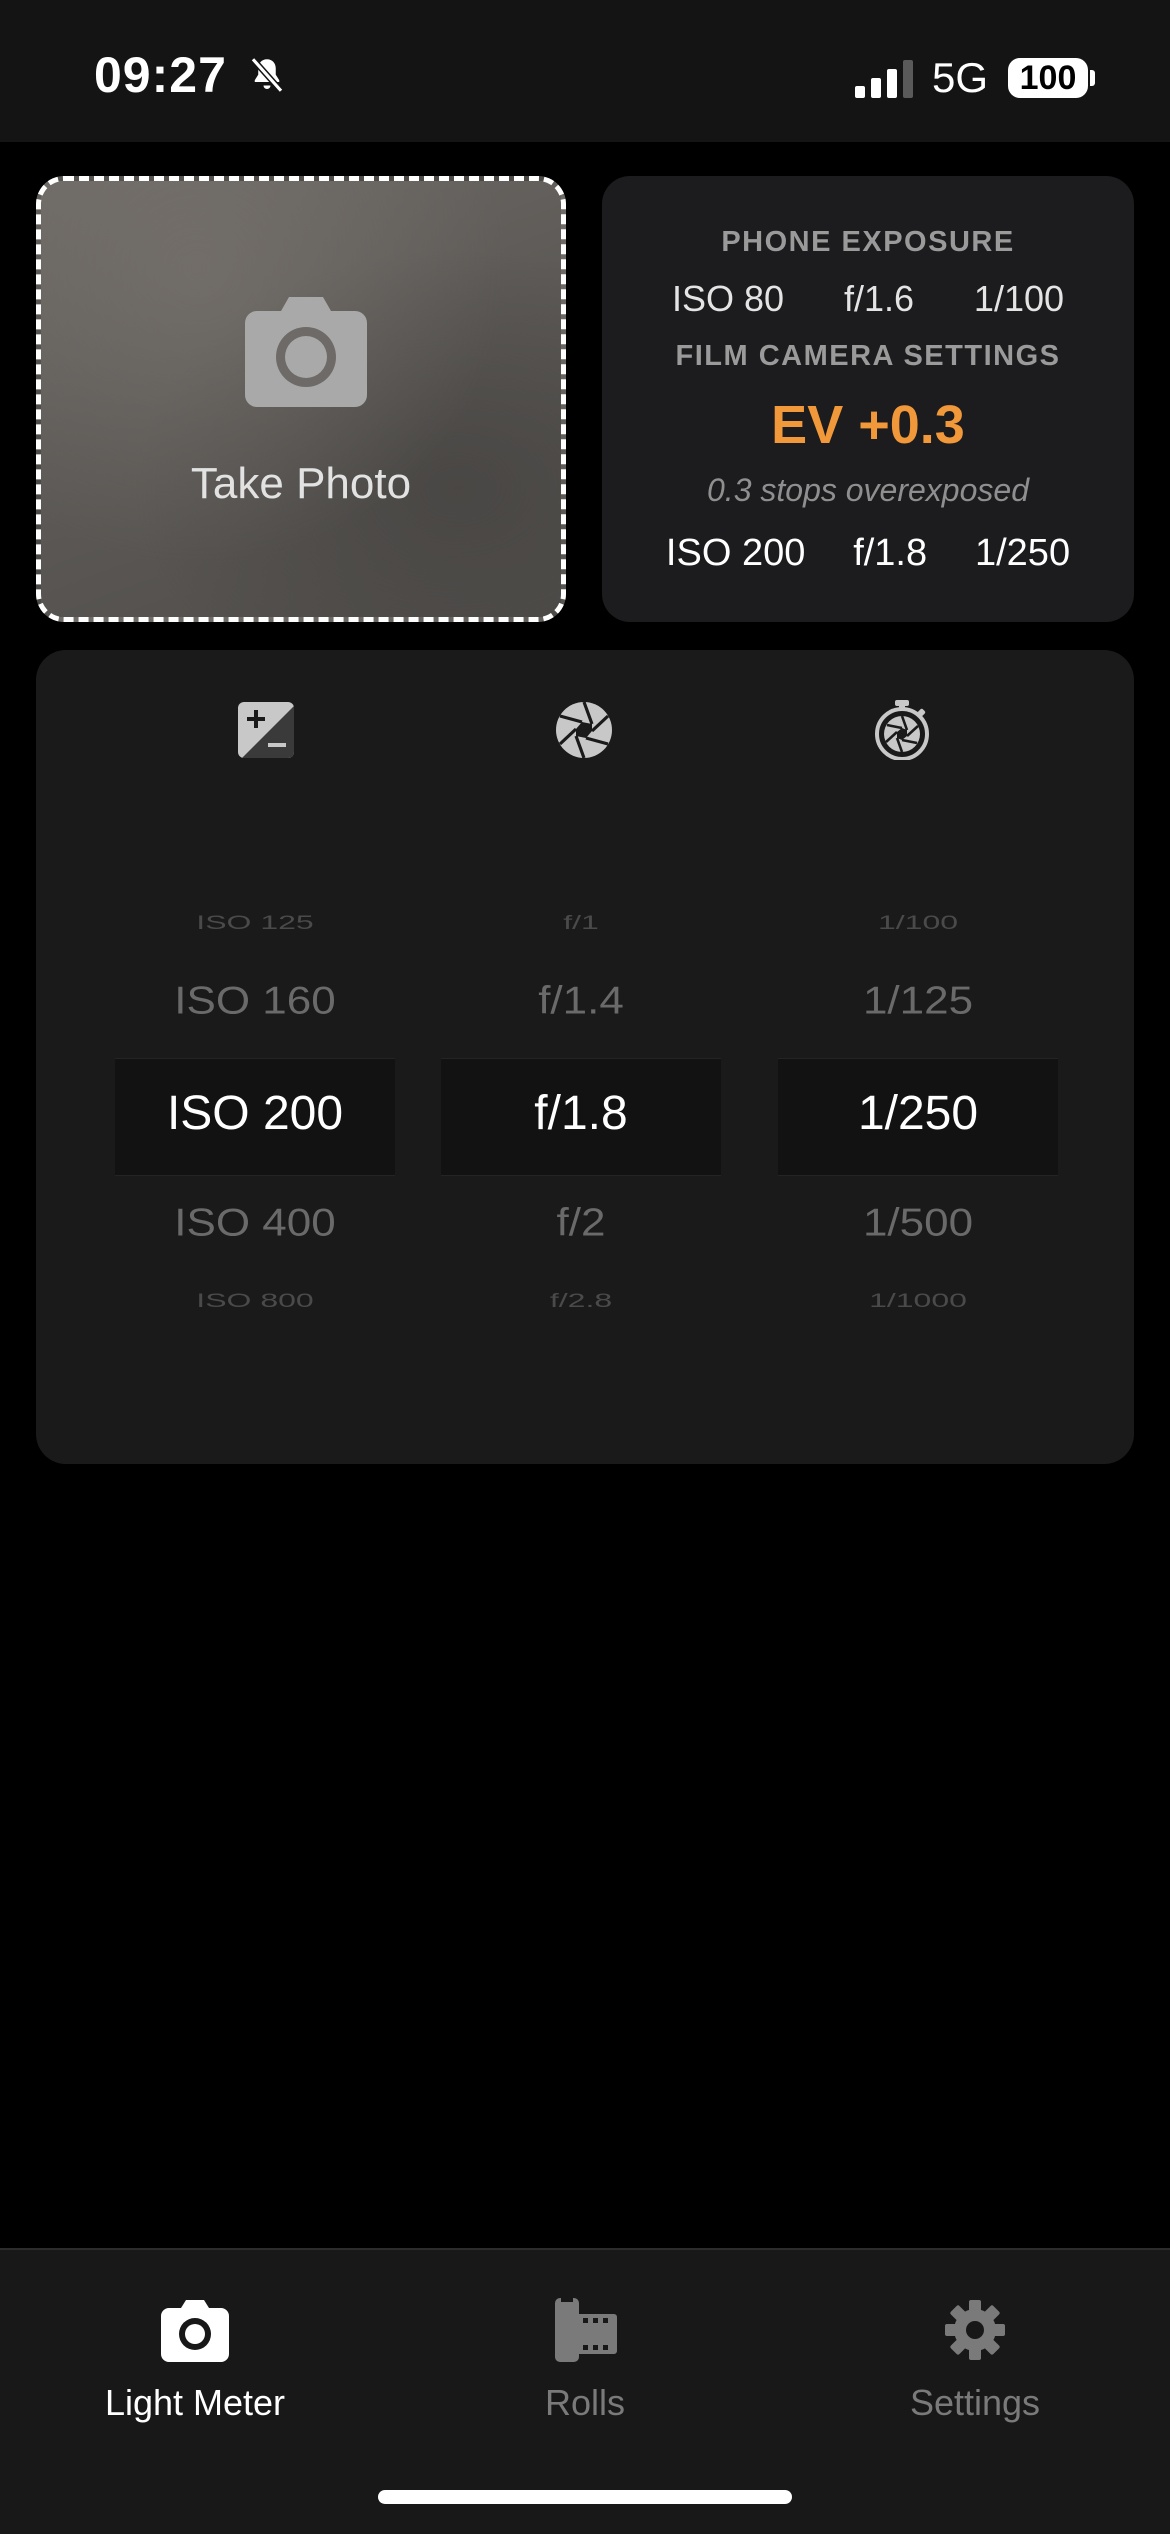 The height and width of the screenshot is (2534, 1170). What do you see at coordinates (918, 922) in the screenshot?
I see `shutter-option: 1/100` at bounding box center [918, 922].